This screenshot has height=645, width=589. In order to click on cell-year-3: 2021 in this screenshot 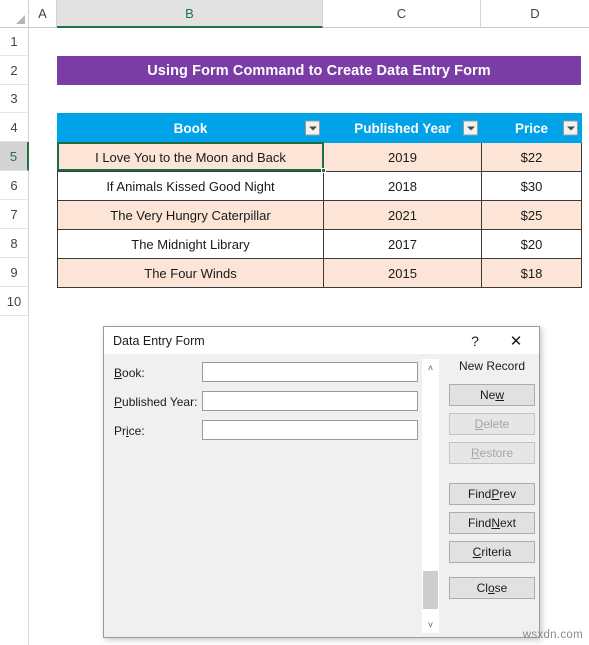, I will do `click(402, 215)`.